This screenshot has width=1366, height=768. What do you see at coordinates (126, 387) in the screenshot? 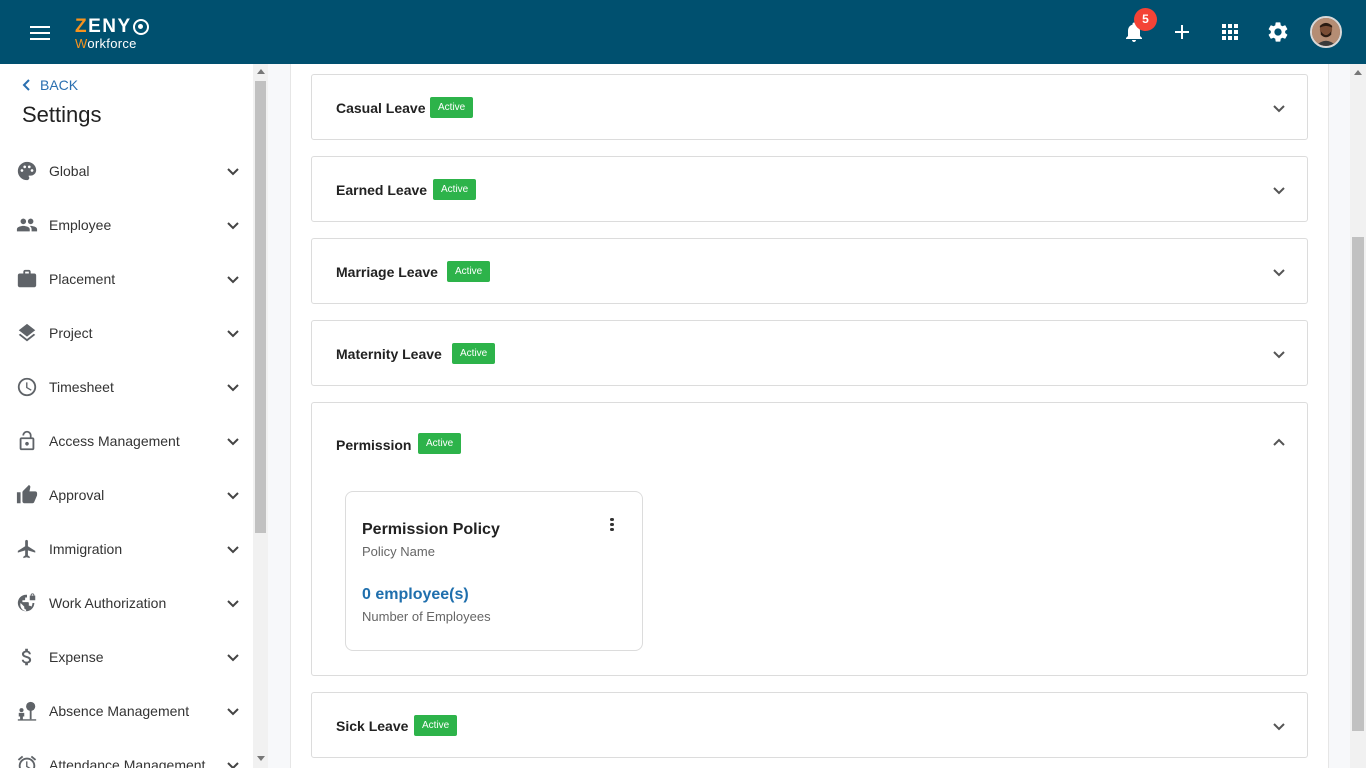
I see `sidebar-item-timesheet: Timesheet` at bounding box center [126, 387].